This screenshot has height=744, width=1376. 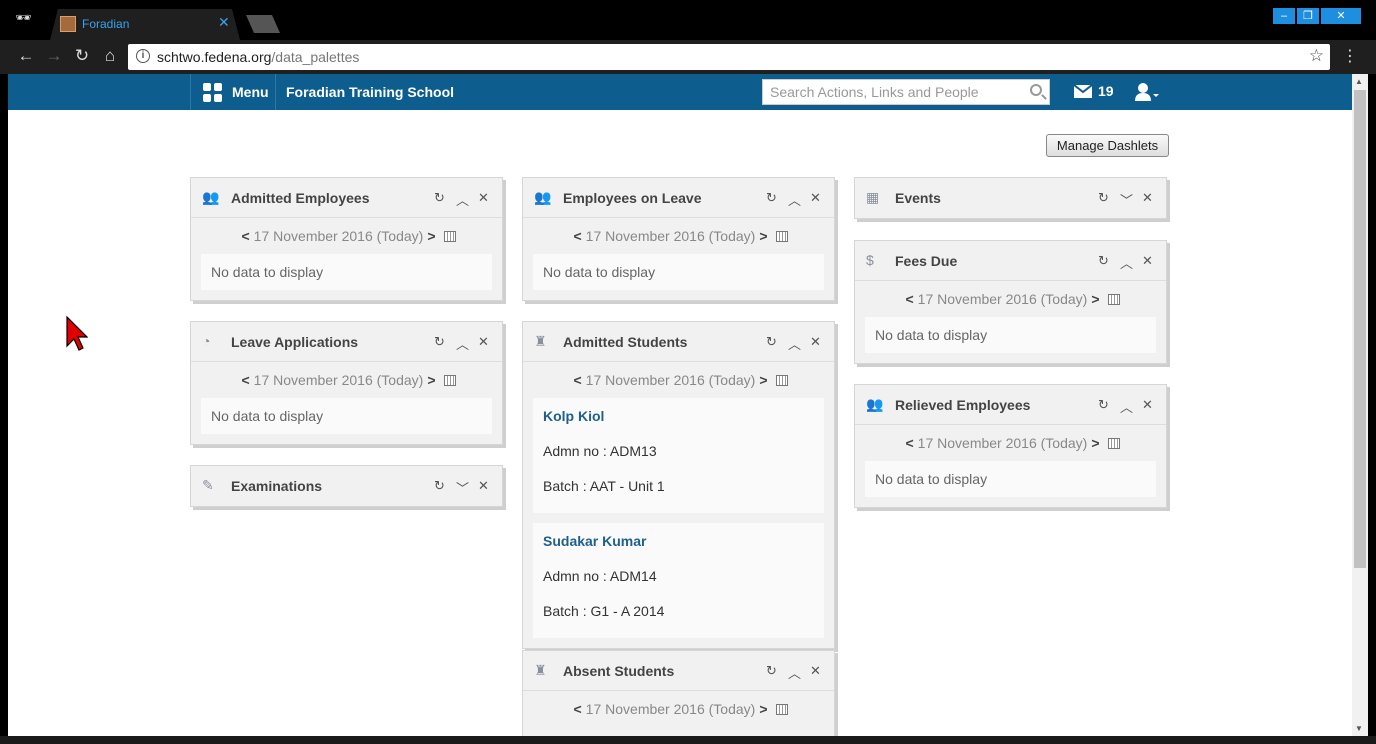 What do you see at coordinates (143, 56) in the screenshot?
I see `info-icon: i` at bounding box center [143, 56].